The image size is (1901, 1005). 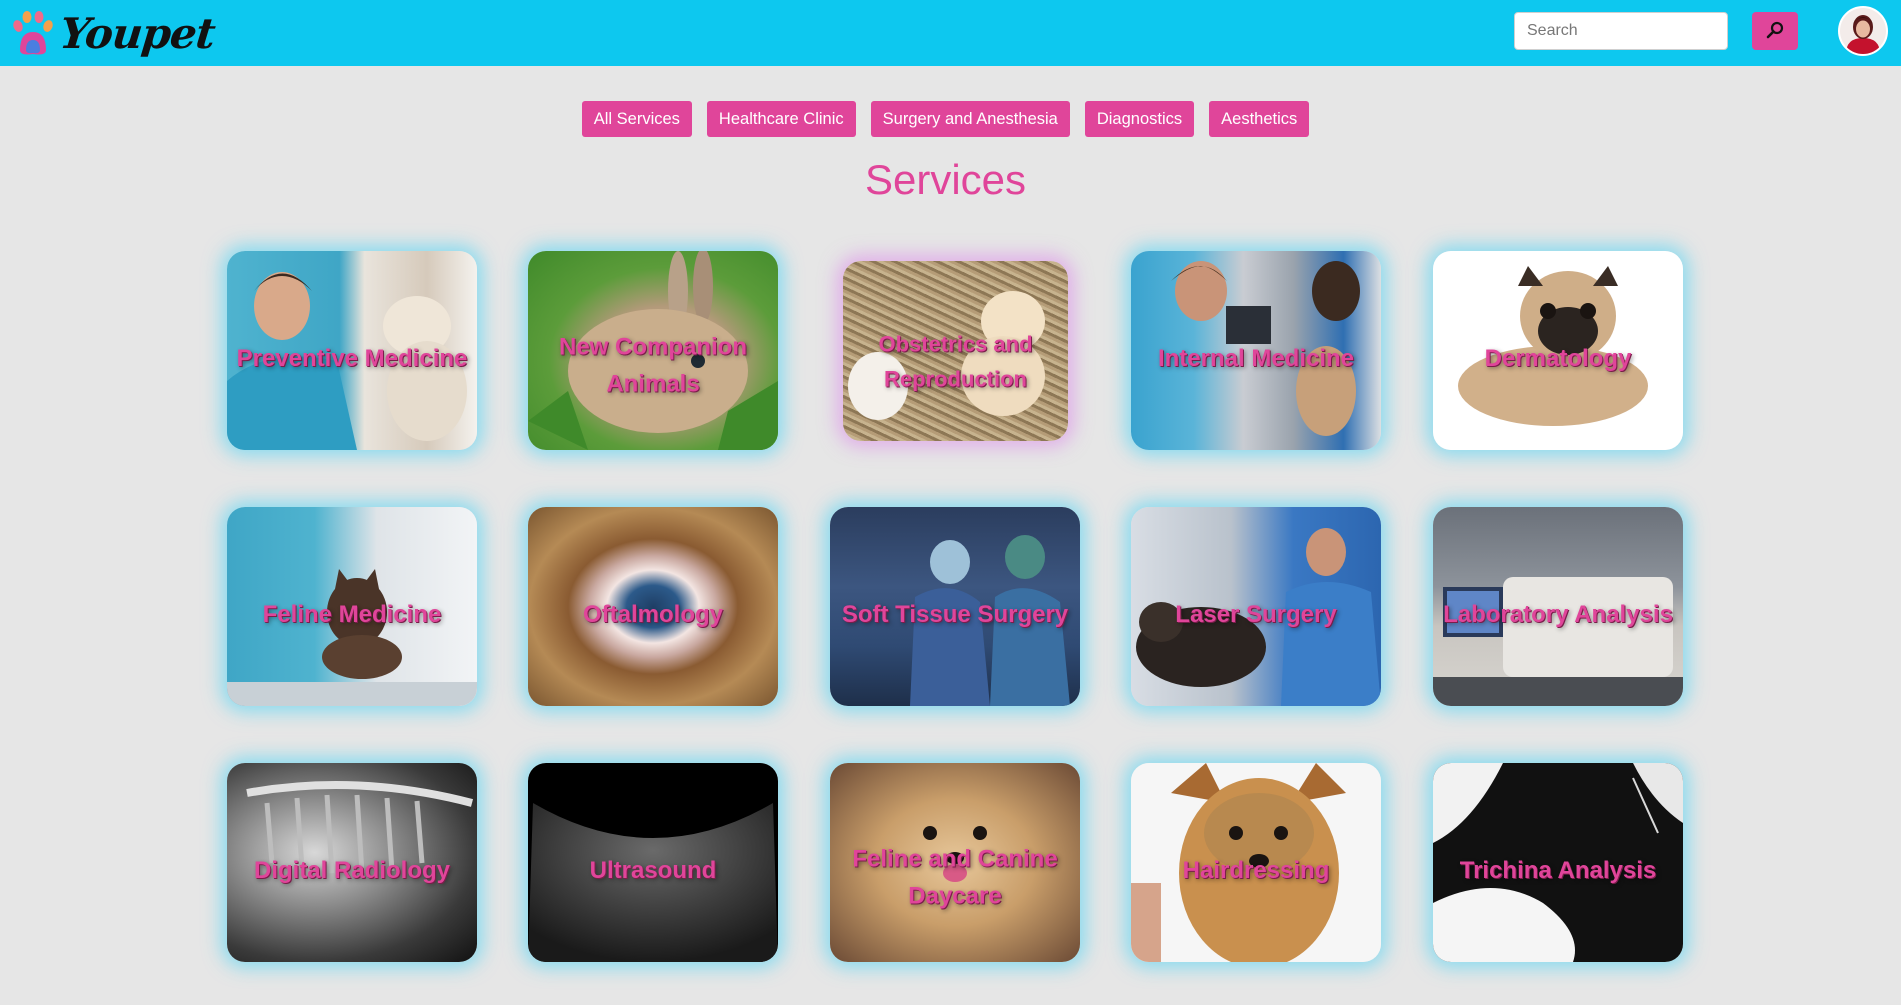 I want to click on search-button, so click(x=1775, y=31).